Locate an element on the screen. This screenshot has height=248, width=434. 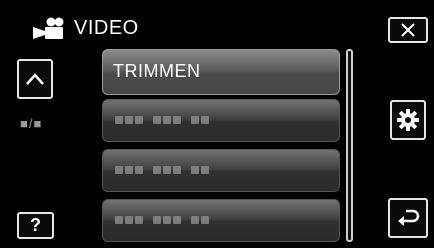
menu-item-trimmen: TRIMMEN is located at coordinates (221, 72).